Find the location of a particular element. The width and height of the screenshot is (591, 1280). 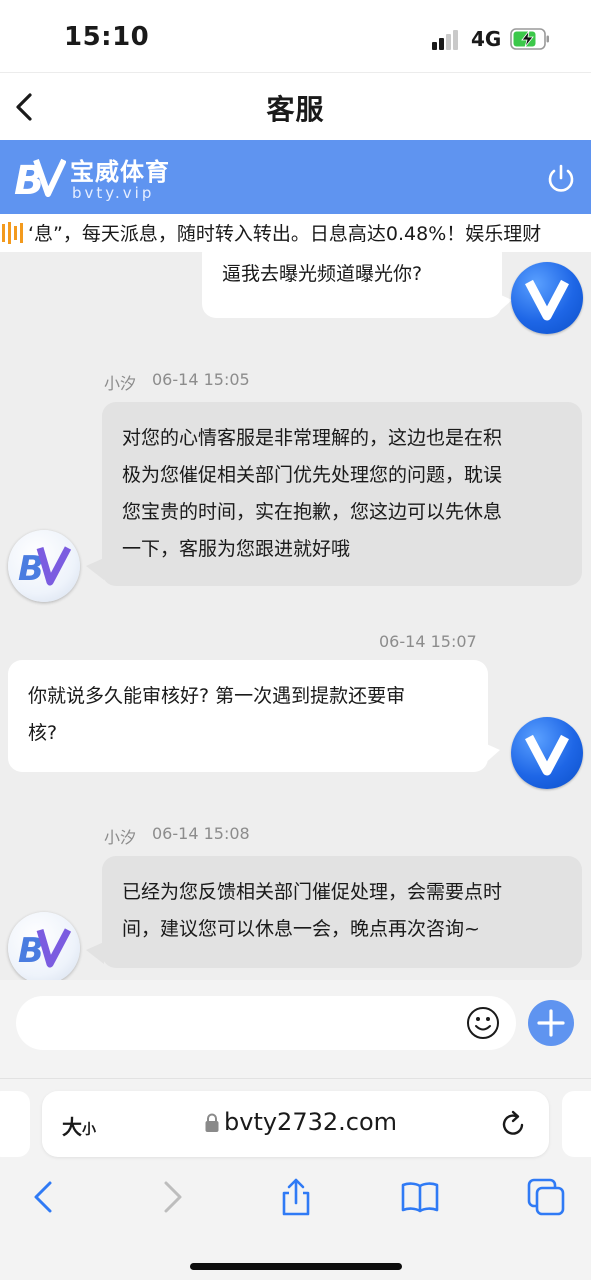

address-bar: 大小 bvty2732.com is located at coordinates (295, 1124).